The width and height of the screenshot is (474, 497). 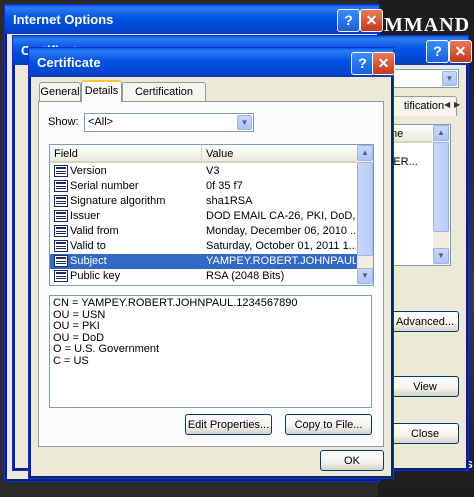 What do you see at coordinates (460, 51) in the screenshot?
I see `certificates-close-button: ✕` at bounding box center [460, 51].